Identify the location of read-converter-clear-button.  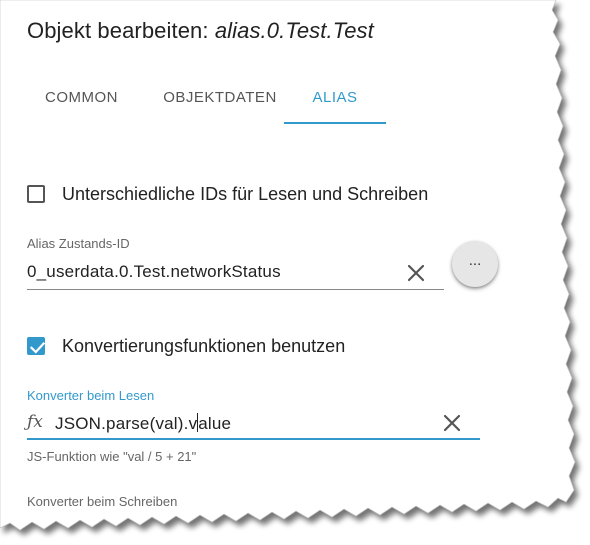
(452, 423).